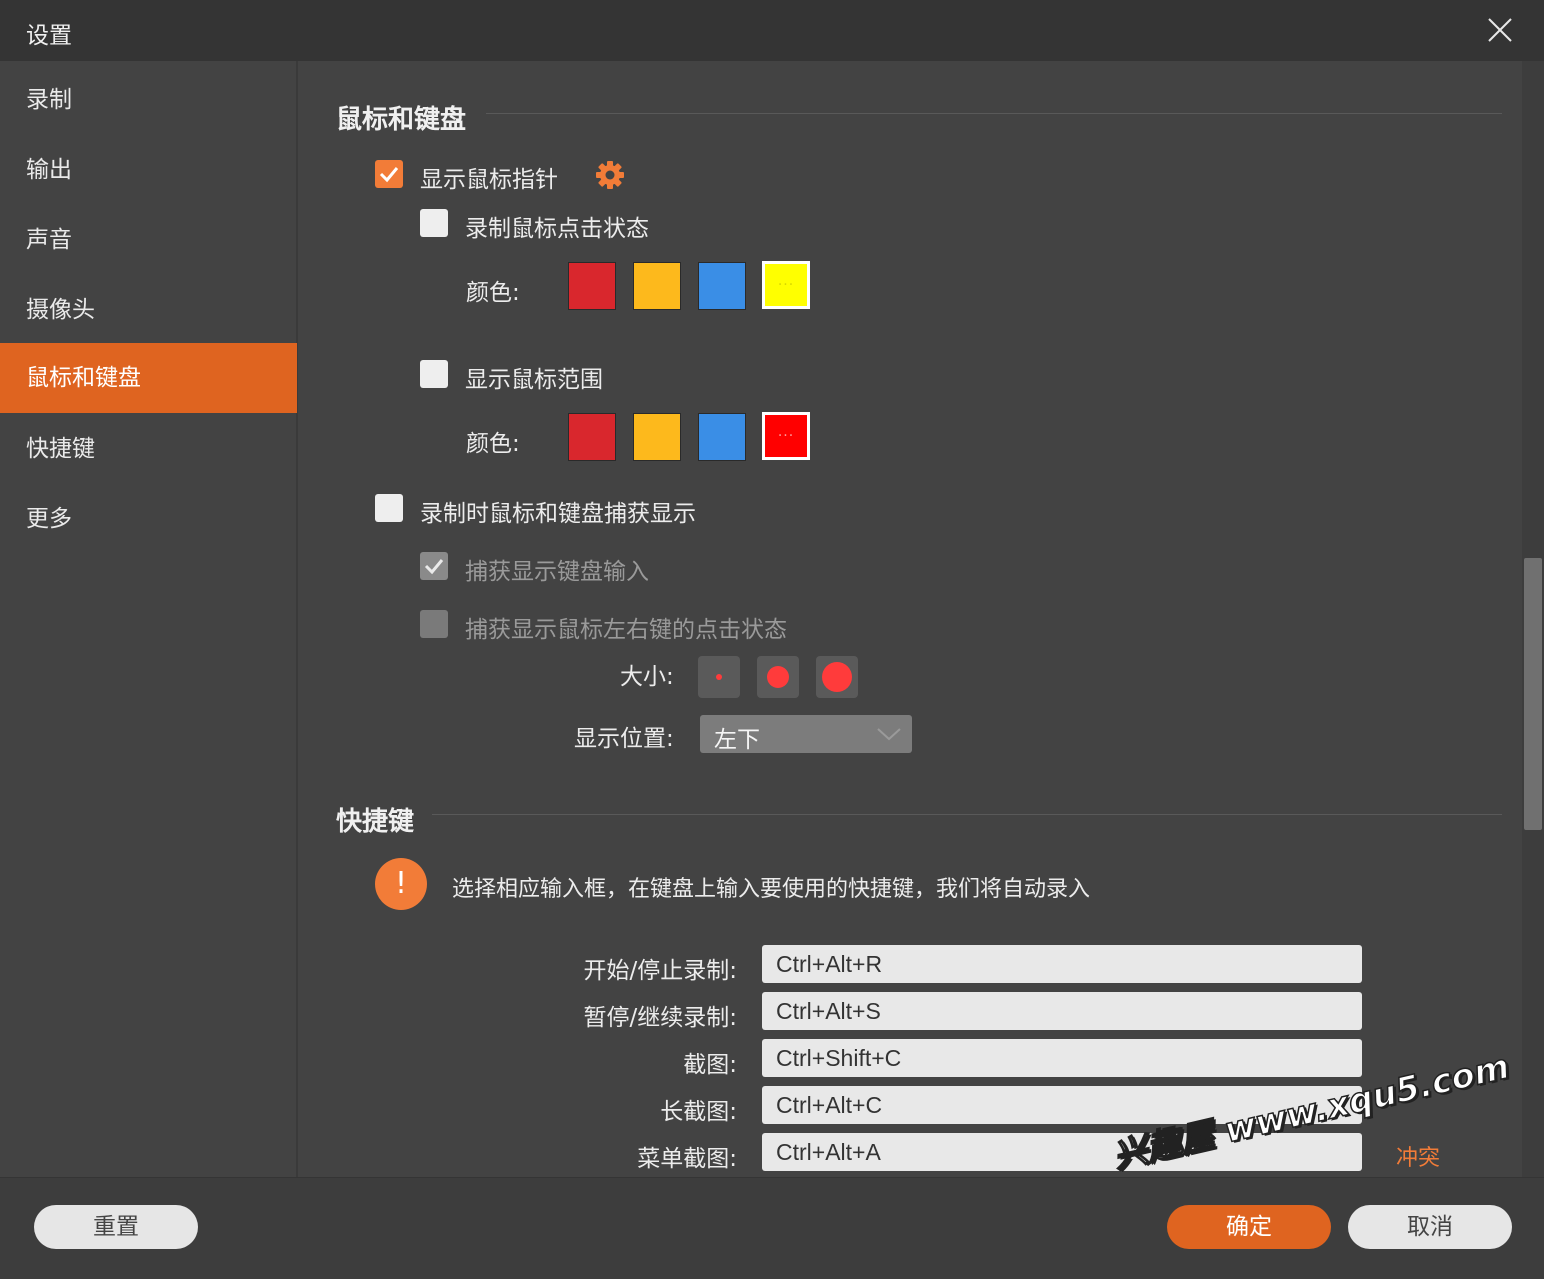 This screenshot has width=1544, height=1279. What do you see at coordinates (1533, 694) in the screenshot?
I see `scrollbar-thumb` at bounding box center [1533, 694].